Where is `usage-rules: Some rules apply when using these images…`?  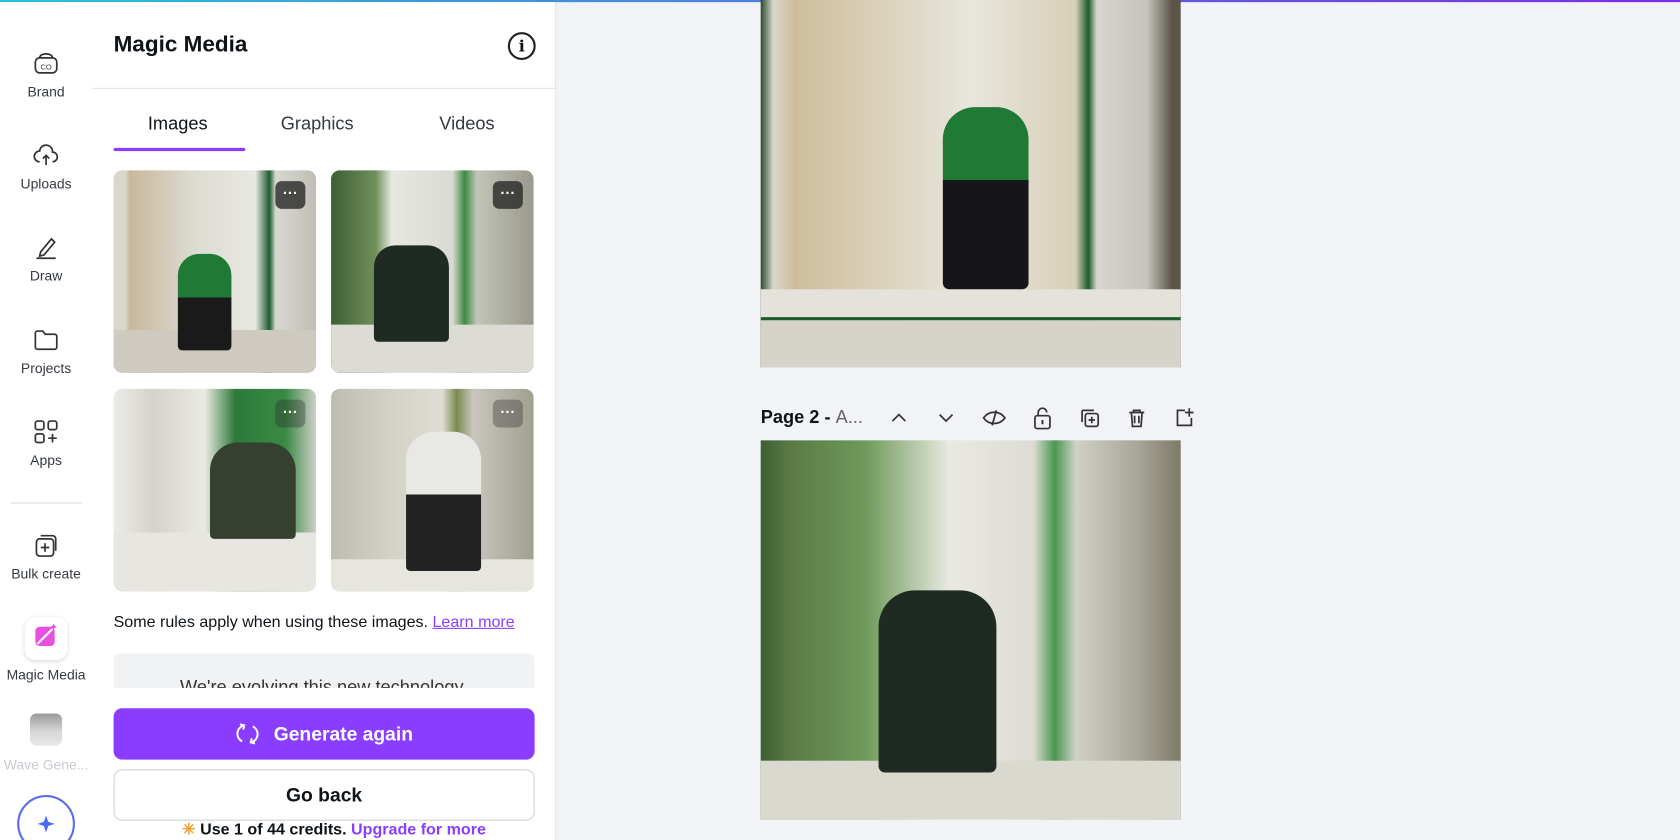 usage-rules: Some rules apply when using these images… is located at coordinates (314, 622).